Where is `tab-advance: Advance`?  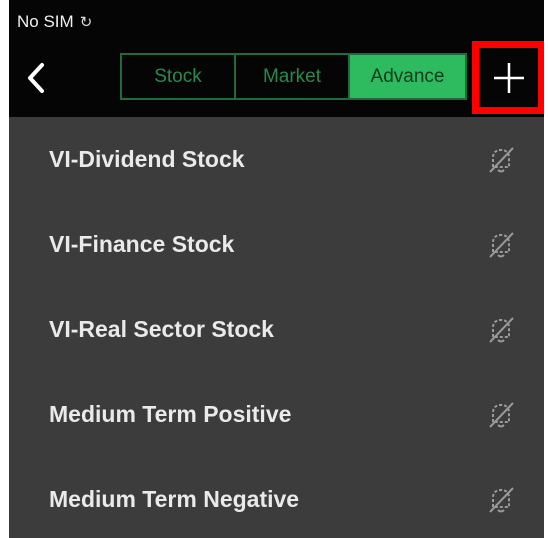 tab-advance: Advance is located at coordinates (407, 76).